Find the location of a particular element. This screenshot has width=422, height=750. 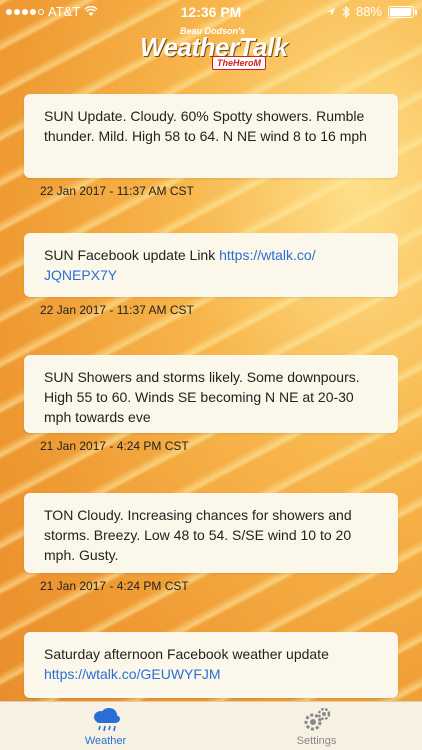

post-link: https://wtalk.co/GEUWYFJM is located at coordinates (132, 674).